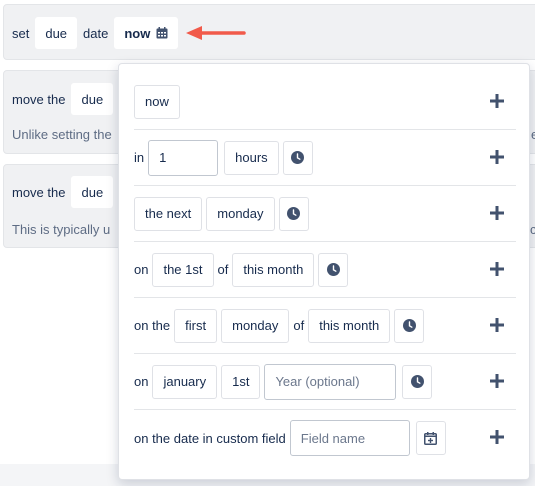 The width and height of the screenshot is (535, 486). I want to click on date-value-button: now, so click(146, 33).